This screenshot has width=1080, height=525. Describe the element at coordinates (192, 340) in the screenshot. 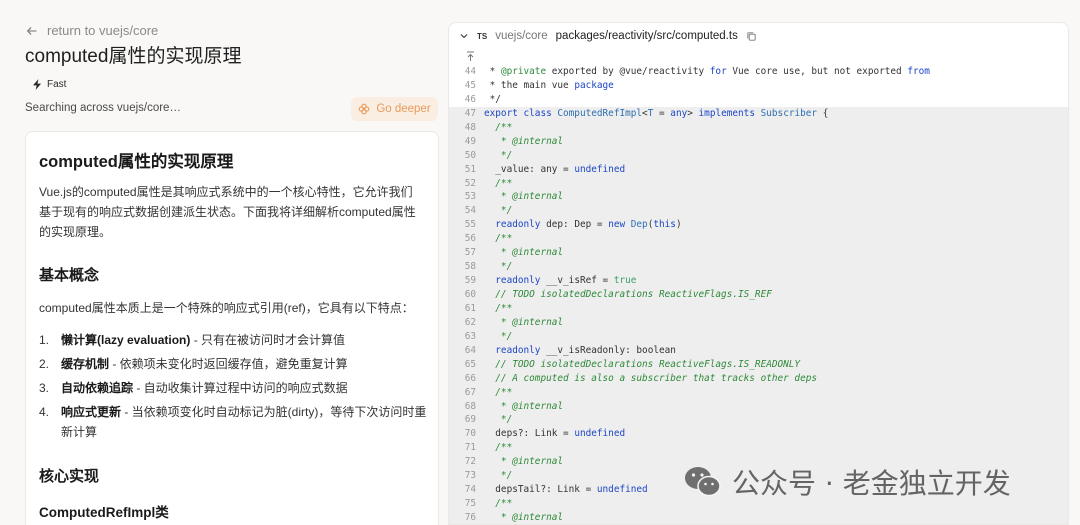

I see `list-item: 1. 懒计算(lazy evaluation) - 只有在被访问时才会计算值` at that location.